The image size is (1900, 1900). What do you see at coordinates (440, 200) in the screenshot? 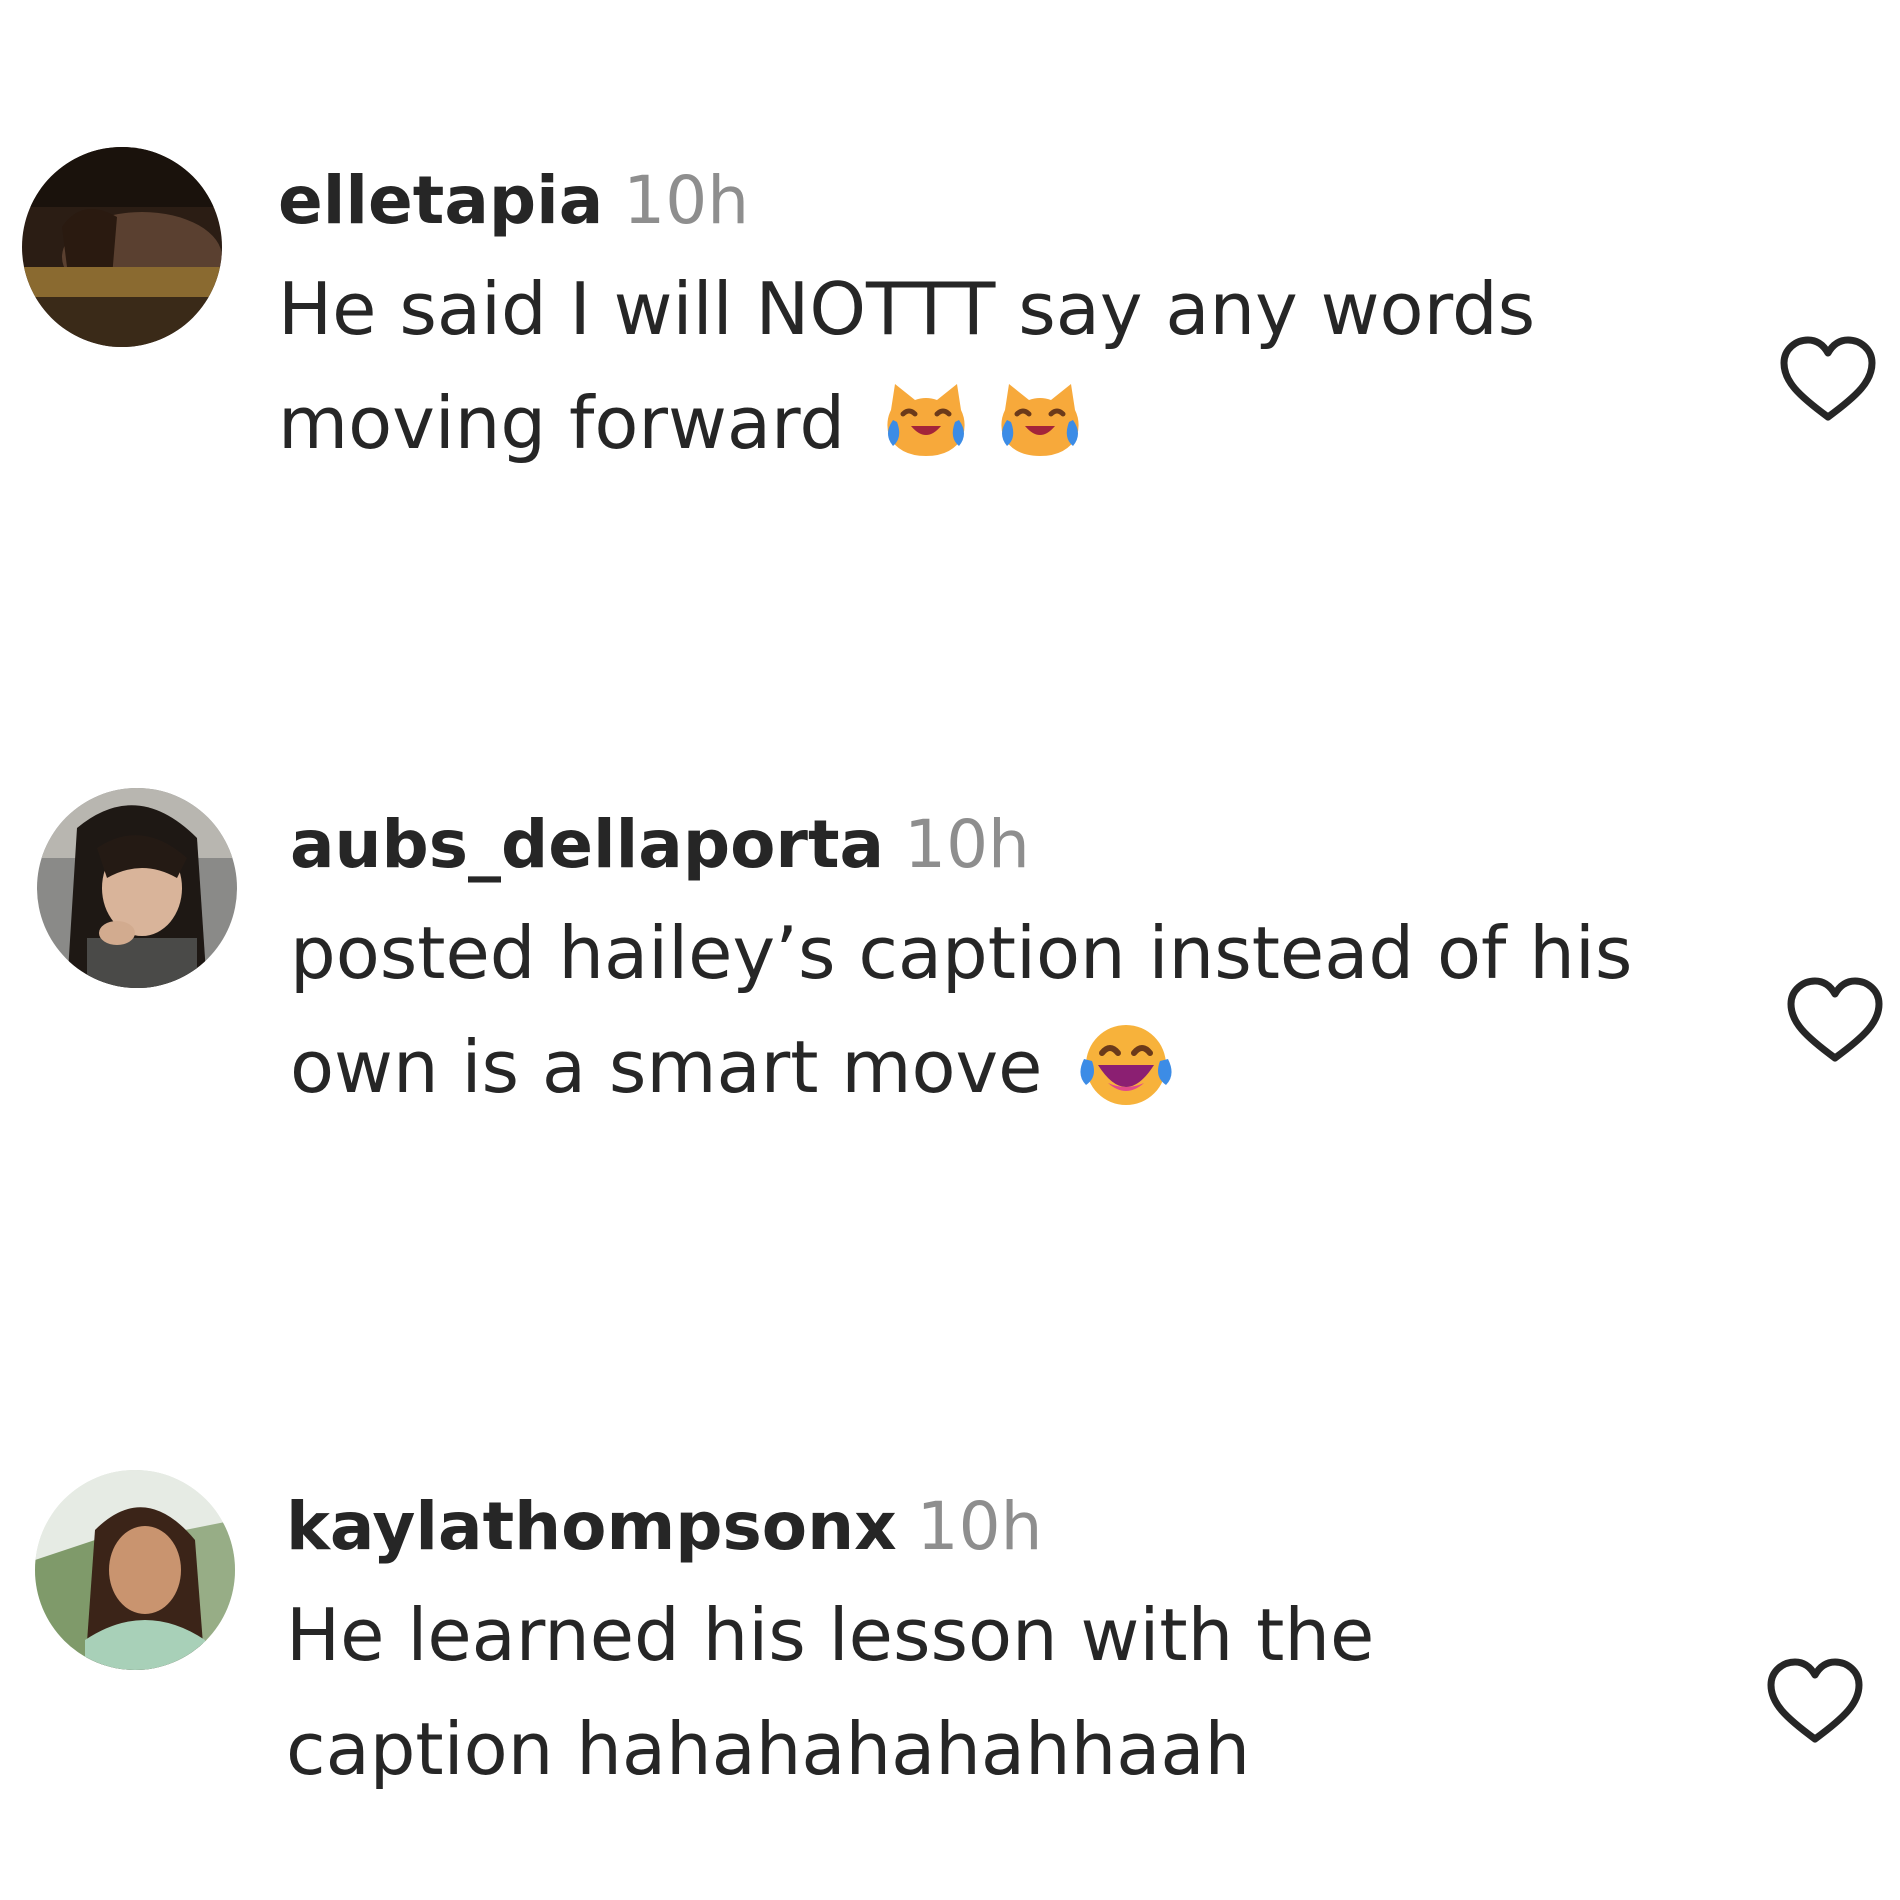
I see `comment-username: elletapia` at bounding box center [440, 200].